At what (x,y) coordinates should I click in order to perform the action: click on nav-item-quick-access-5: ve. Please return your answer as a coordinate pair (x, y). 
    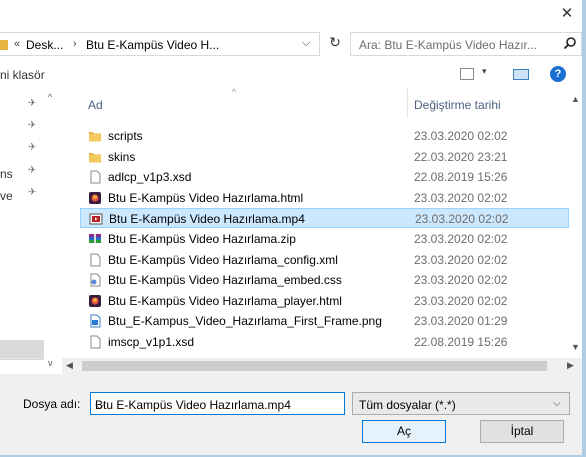
    Looking at the image, I should click on (6, 196).